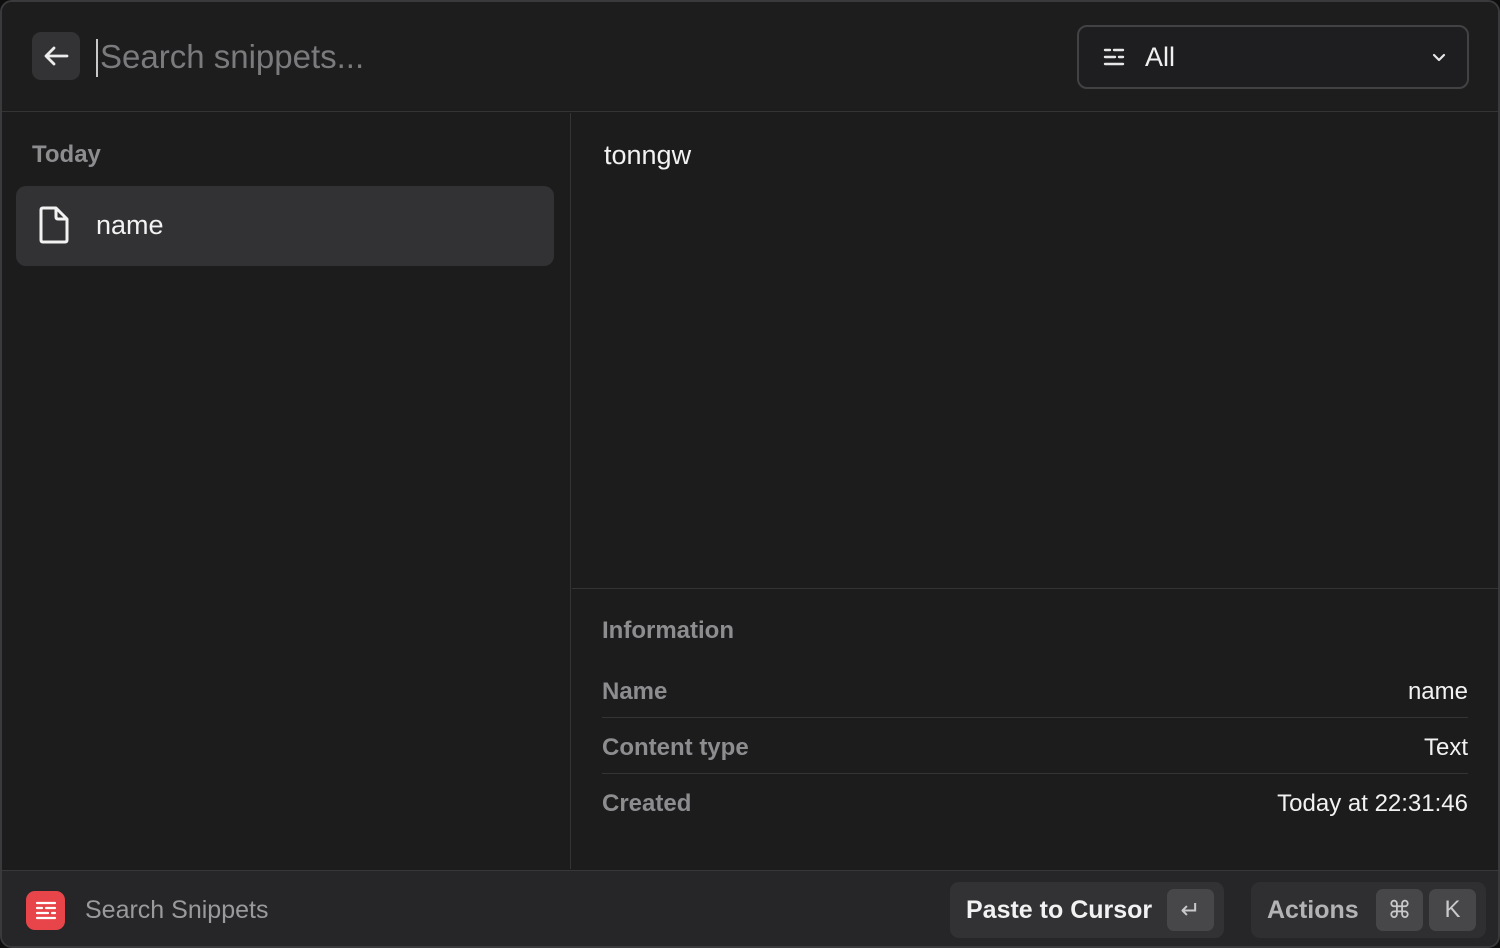 The height and width of the screenshot is (948, 1500). I want to click on back-button, so click(56, 56).